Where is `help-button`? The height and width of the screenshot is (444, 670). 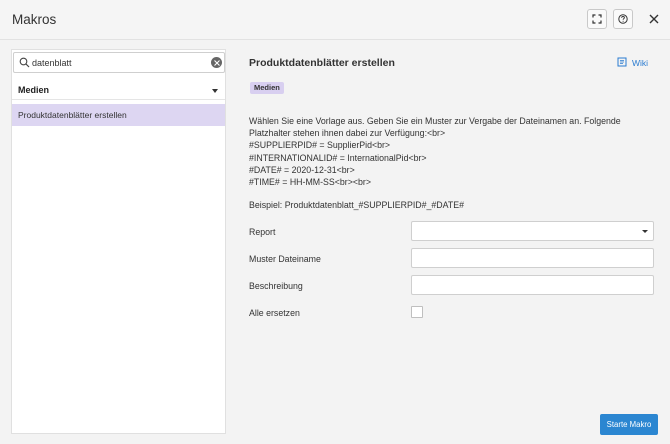
help-button is located at coordinates (623, 19).